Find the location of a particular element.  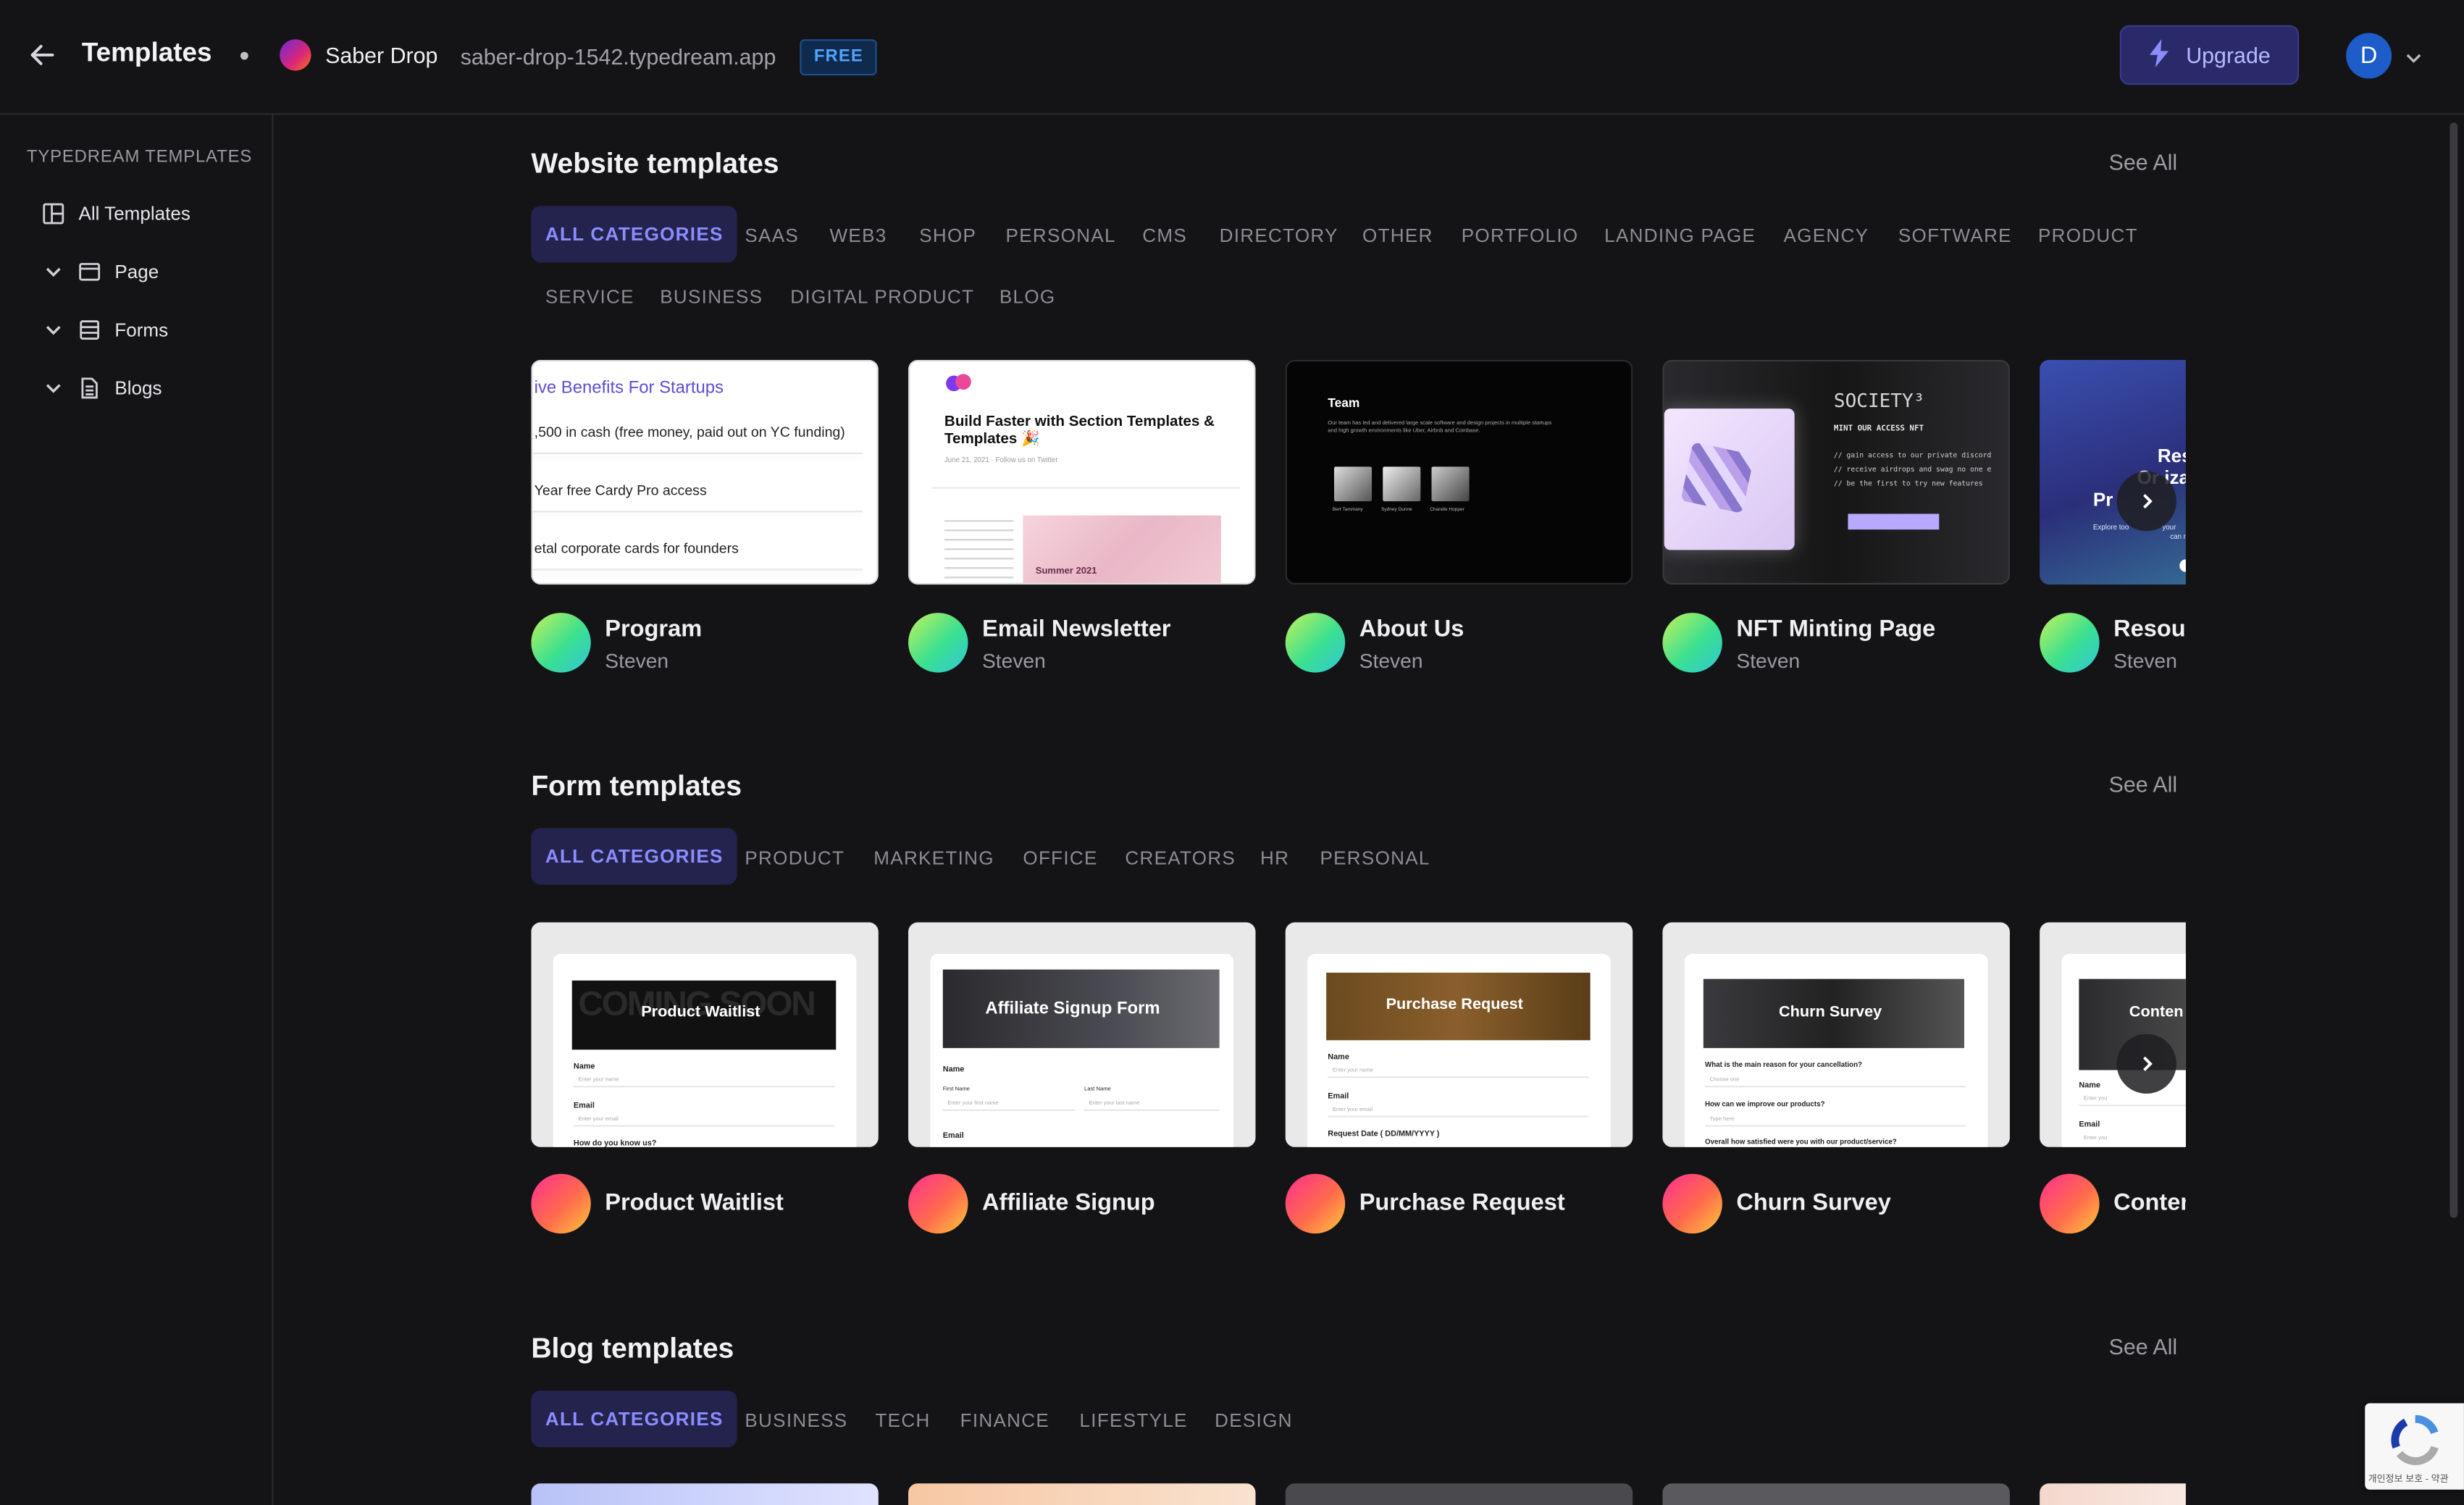

tab-creators: CREATORS is located at coordinates (1180, 857).